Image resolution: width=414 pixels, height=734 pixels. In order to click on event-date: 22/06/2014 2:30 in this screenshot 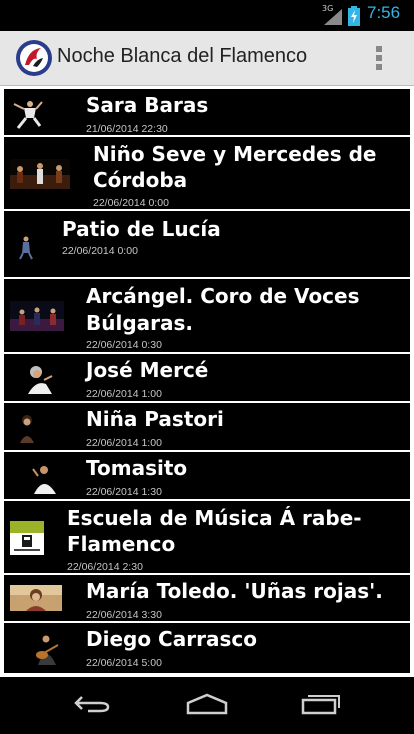, I will do `click(105, 567)`.